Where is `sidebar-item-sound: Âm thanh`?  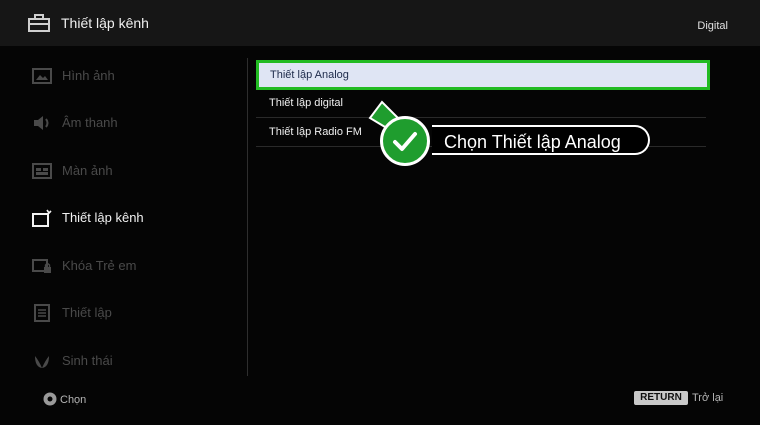 sidebar-item-sound: Âm thanh is located at coordinates (123, 123).